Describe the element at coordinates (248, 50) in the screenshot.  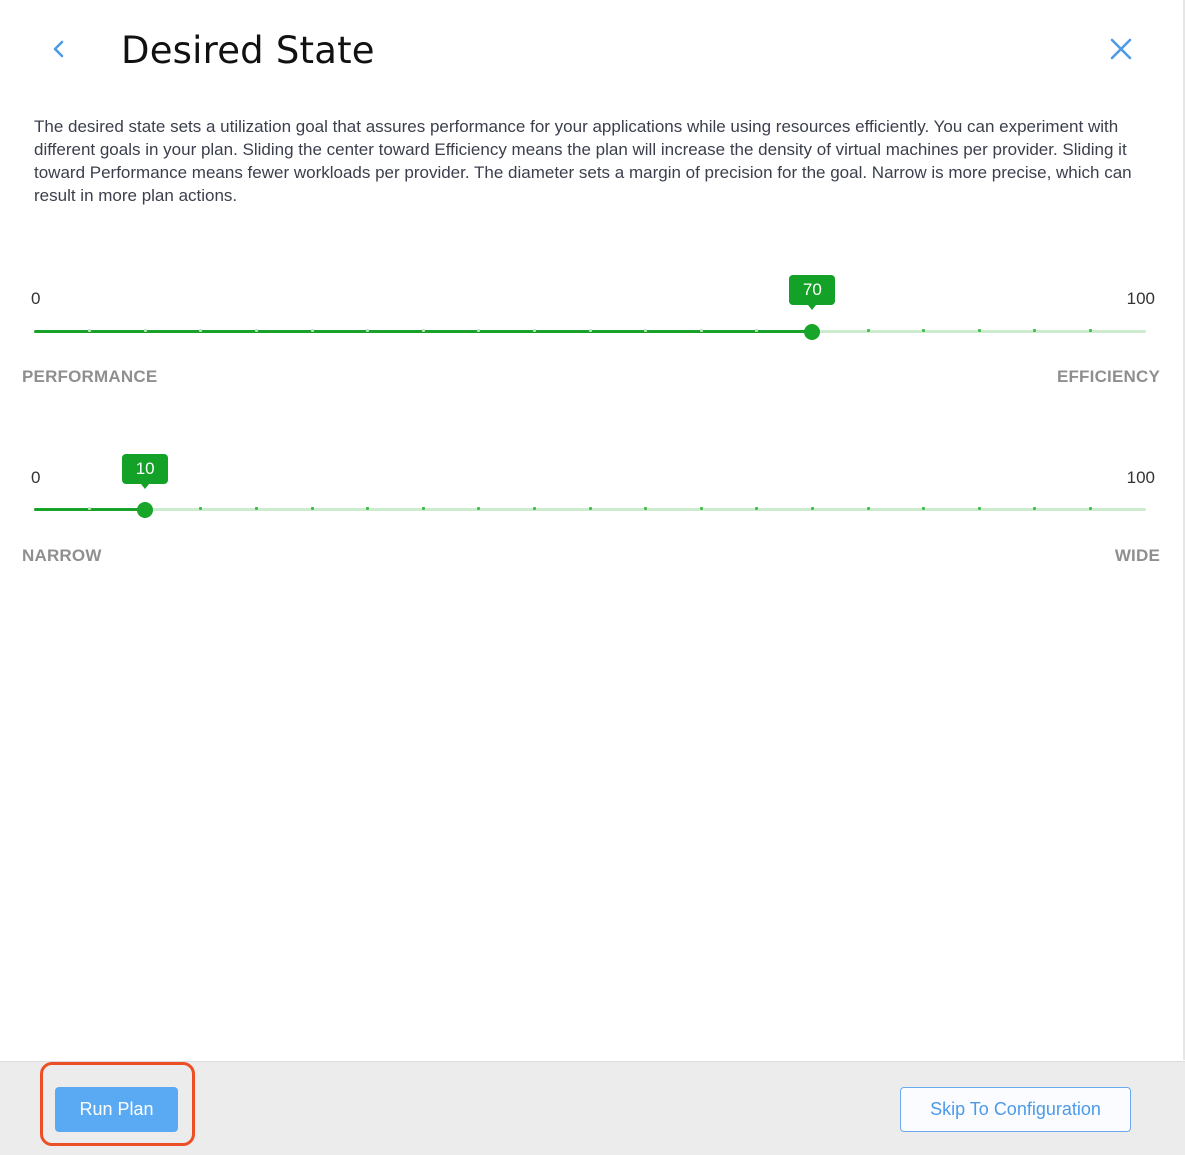
I see `page-title: Desired State` at that location.